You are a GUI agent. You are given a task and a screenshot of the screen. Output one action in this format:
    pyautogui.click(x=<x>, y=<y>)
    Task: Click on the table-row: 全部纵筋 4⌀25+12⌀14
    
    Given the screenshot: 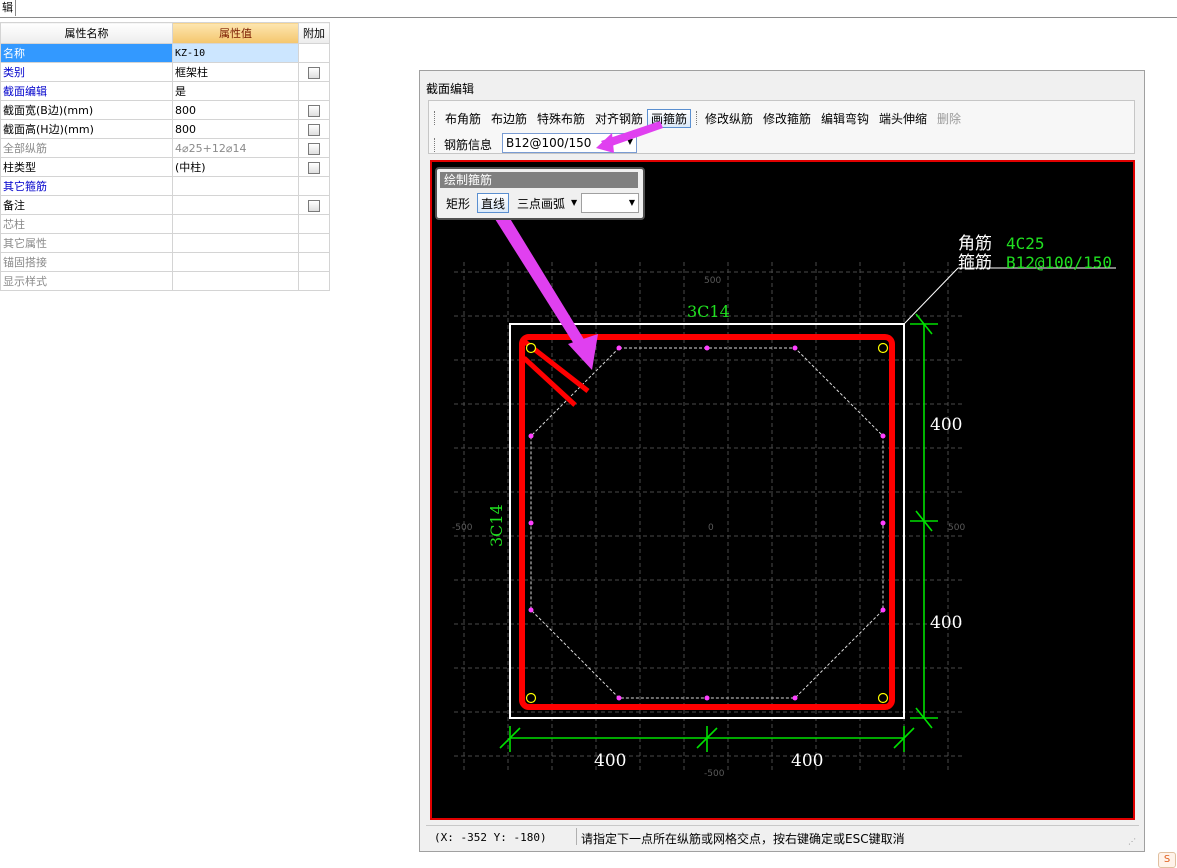 What is the action you would take?
    pyautogui.click(x=165, y=148)
    